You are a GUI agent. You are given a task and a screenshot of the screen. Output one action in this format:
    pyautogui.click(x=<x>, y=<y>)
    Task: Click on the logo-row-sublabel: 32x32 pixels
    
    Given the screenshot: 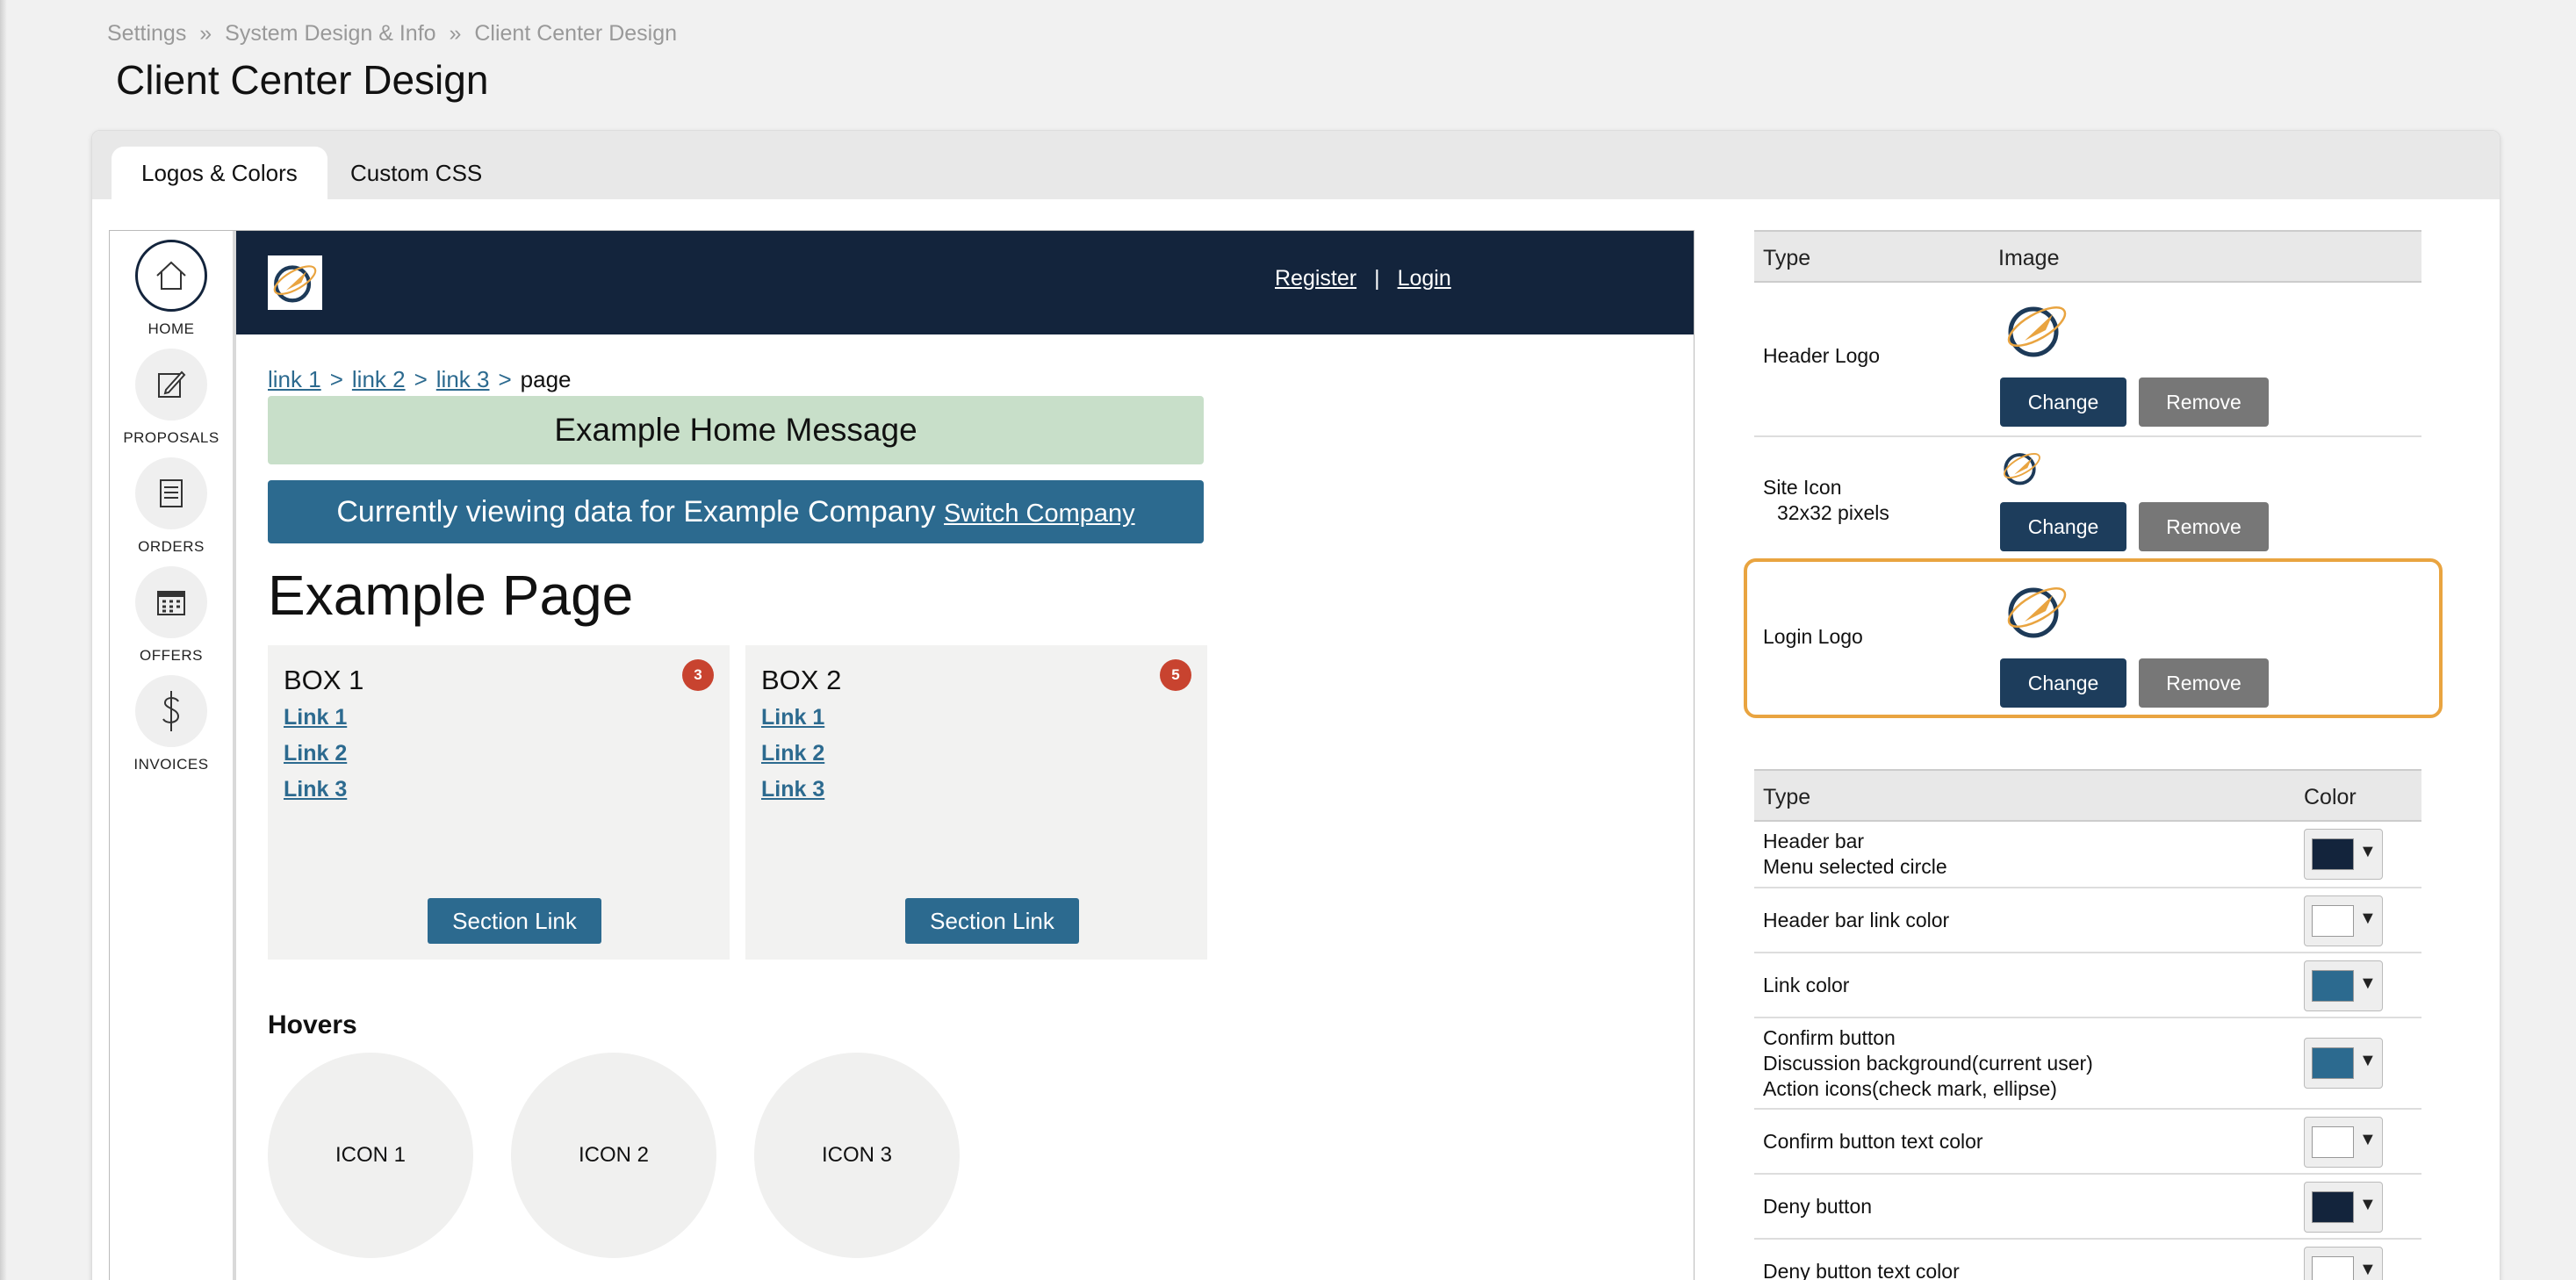 What is the action you would take?
    pyautogui.click(x=1833, y=512)
    